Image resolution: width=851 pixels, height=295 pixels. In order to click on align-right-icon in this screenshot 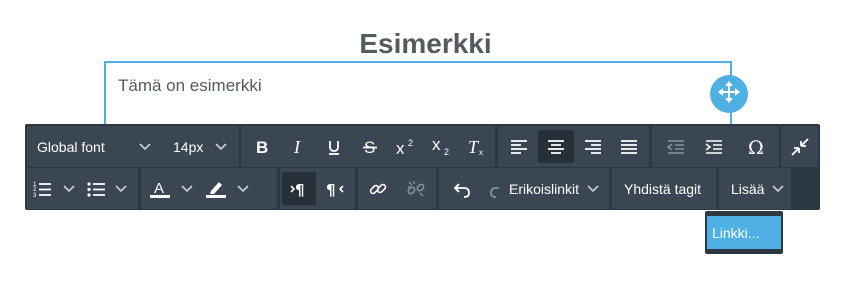, I will do `click(593, 147)`.